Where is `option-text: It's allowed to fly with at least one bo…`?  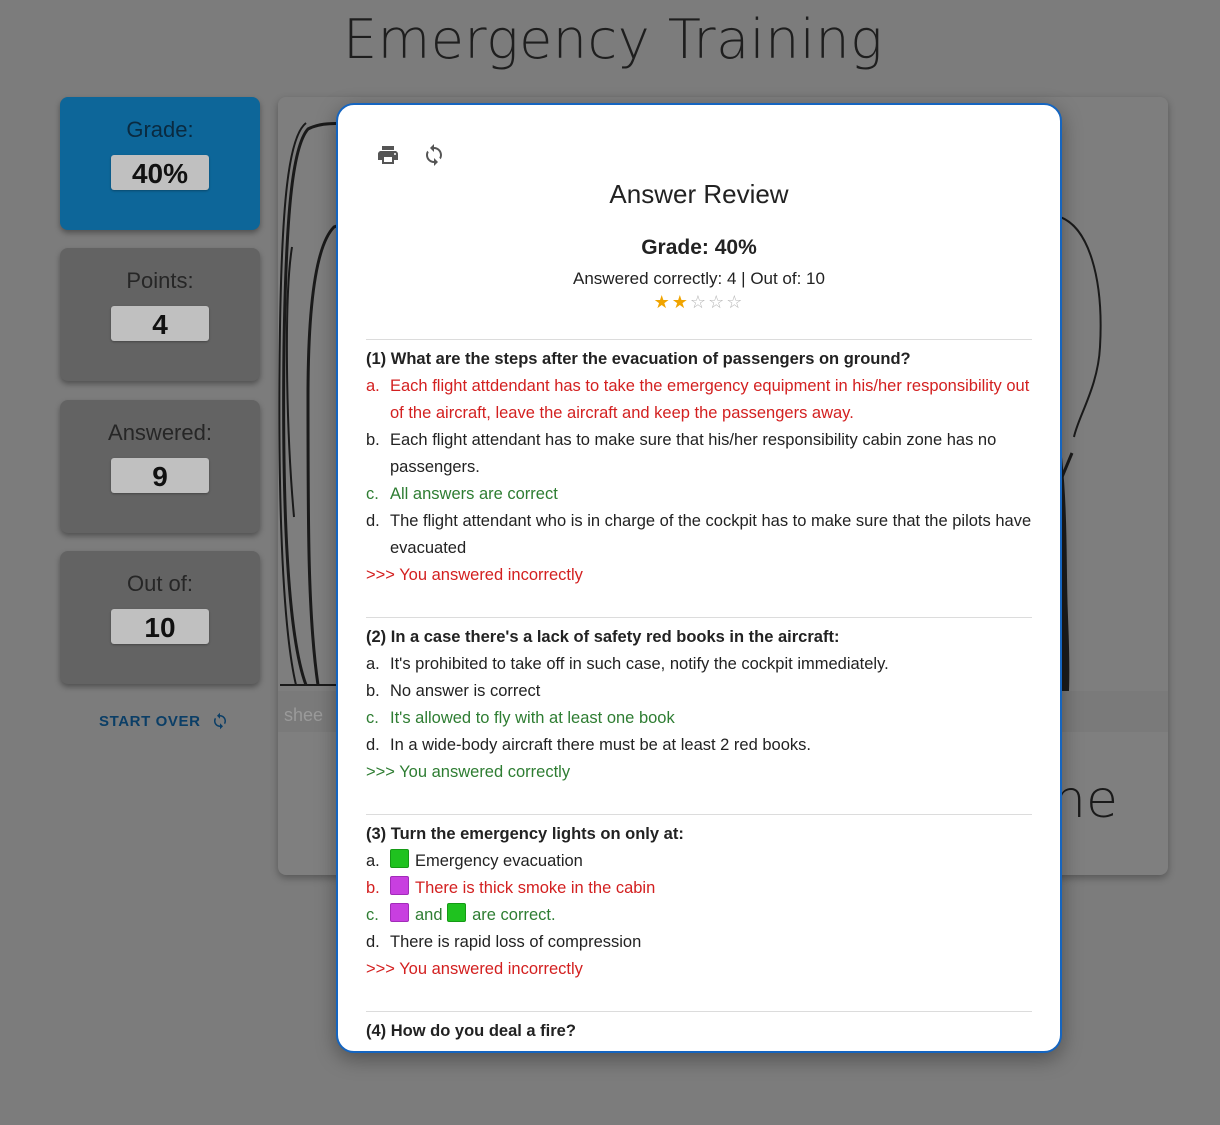
option-text: It's allowed to fly with at least one bo… is located at coordinates (532, 718).